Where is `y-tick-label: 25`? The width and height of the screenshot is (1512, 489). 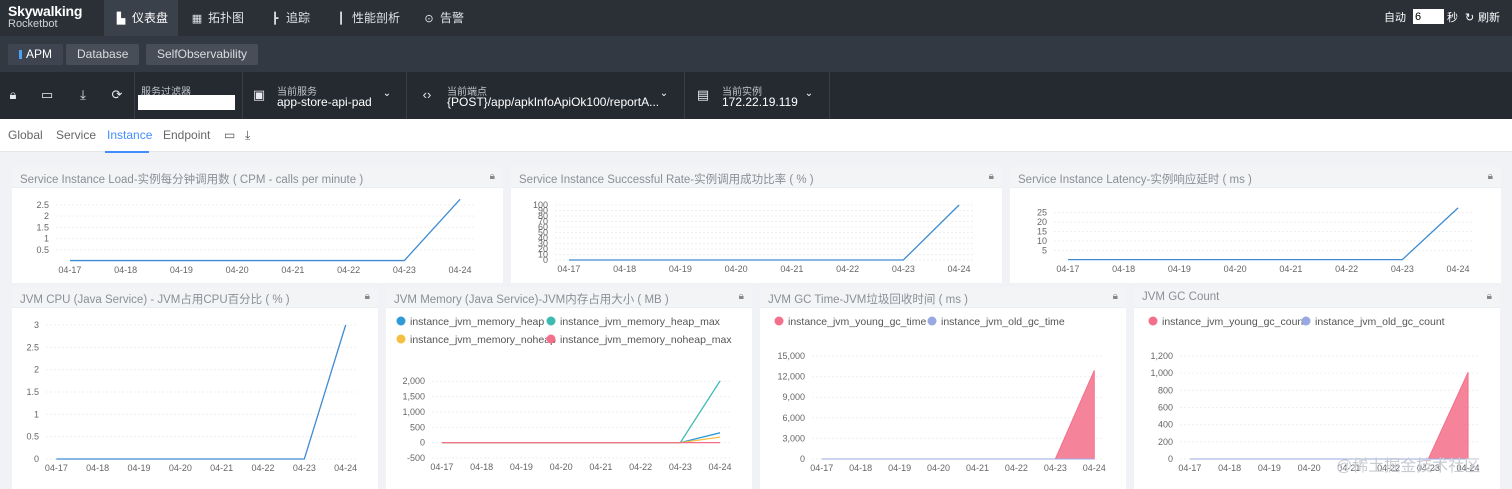
y-tick-label: 25 is located at coordinates (1042, 213).